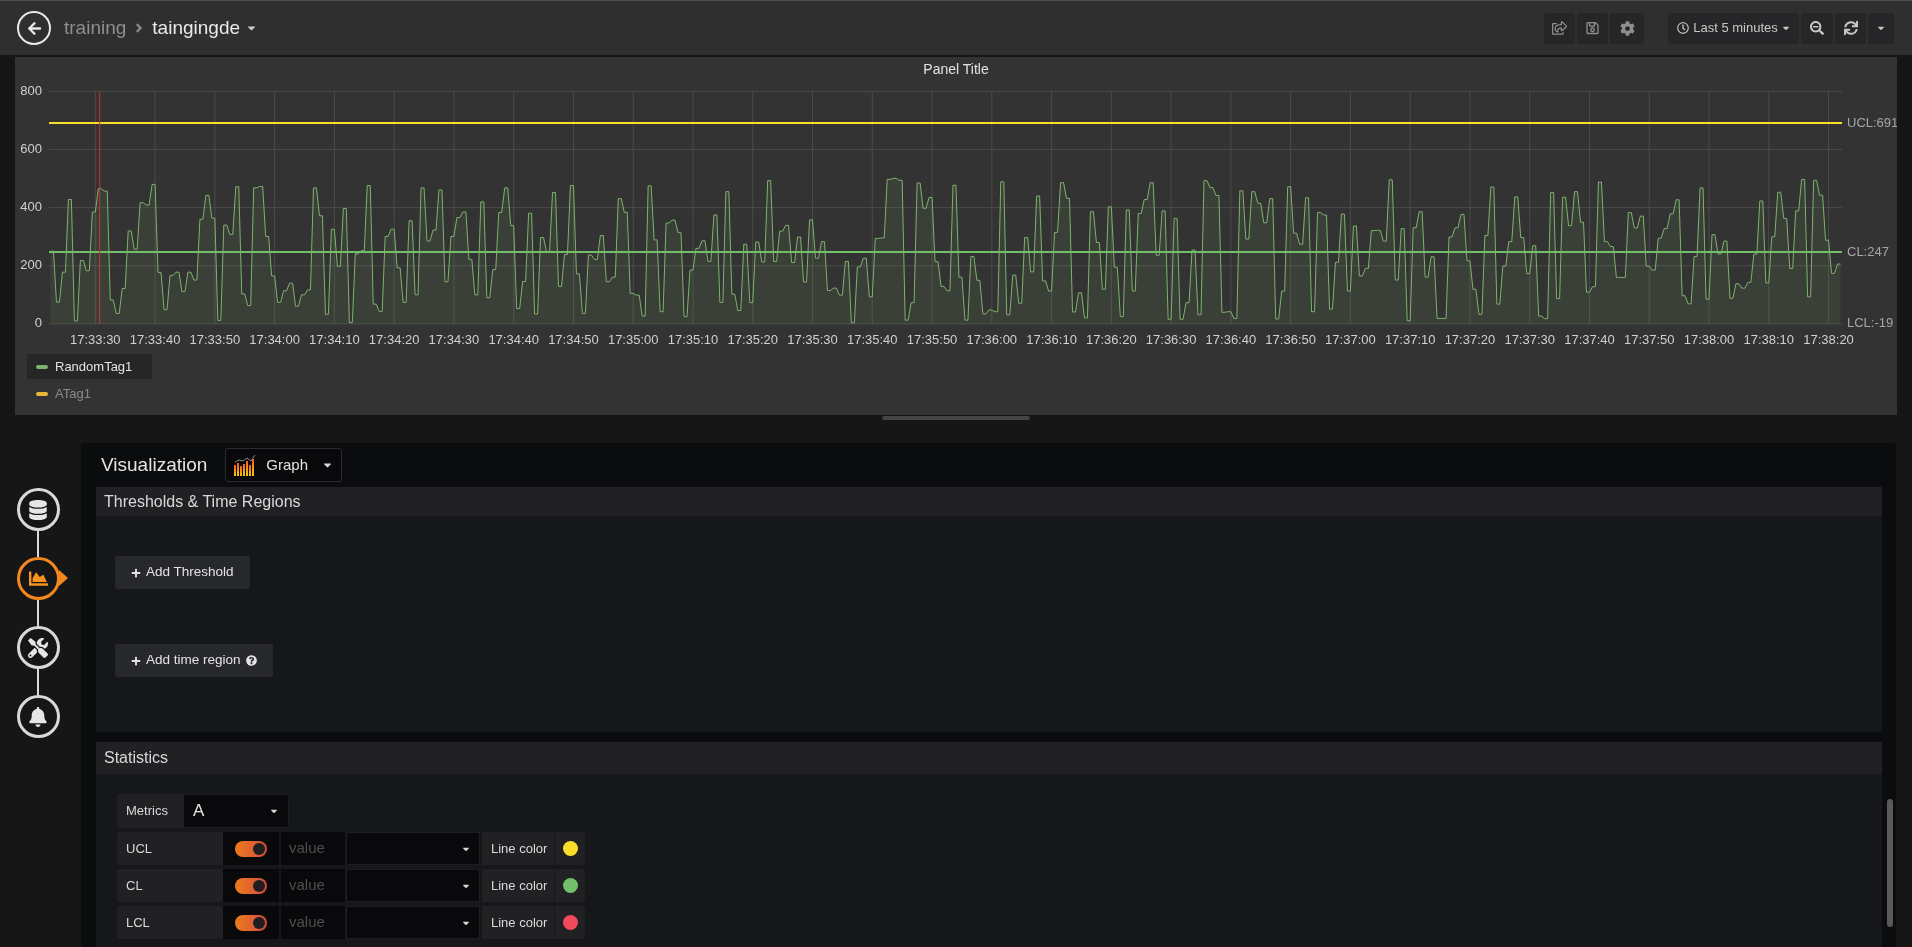 The height and width of the screenshot is (947, 1912). I want to click on time-range-picker: Last 5 minutes, so click(1733, 28).